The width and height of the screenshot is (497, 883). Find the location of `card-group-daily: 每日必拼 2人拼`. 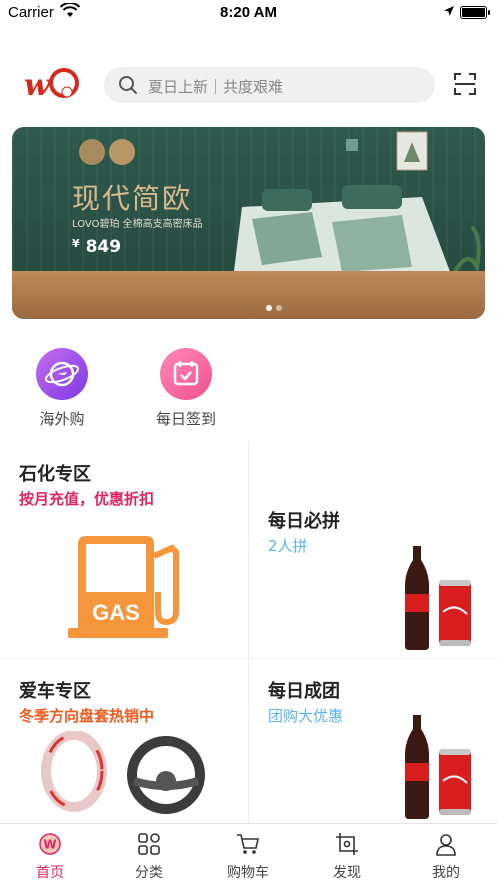

card-group-daily: 每日必拼 2人拼 is located at coordinates (373, 550).